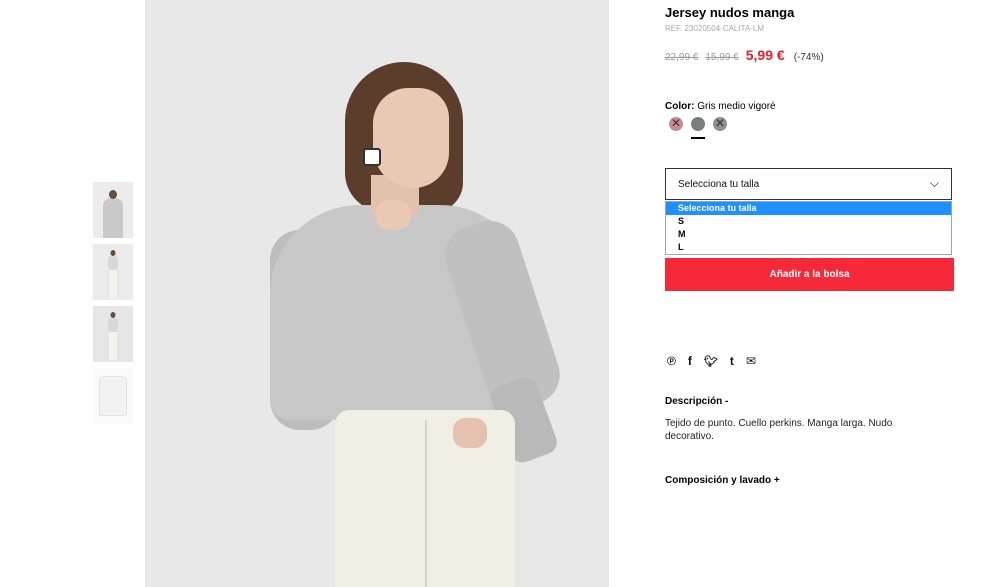 The height and width of the screenshot is (587, 996). I want to click on image-hand-pocket, so click(470, 433).